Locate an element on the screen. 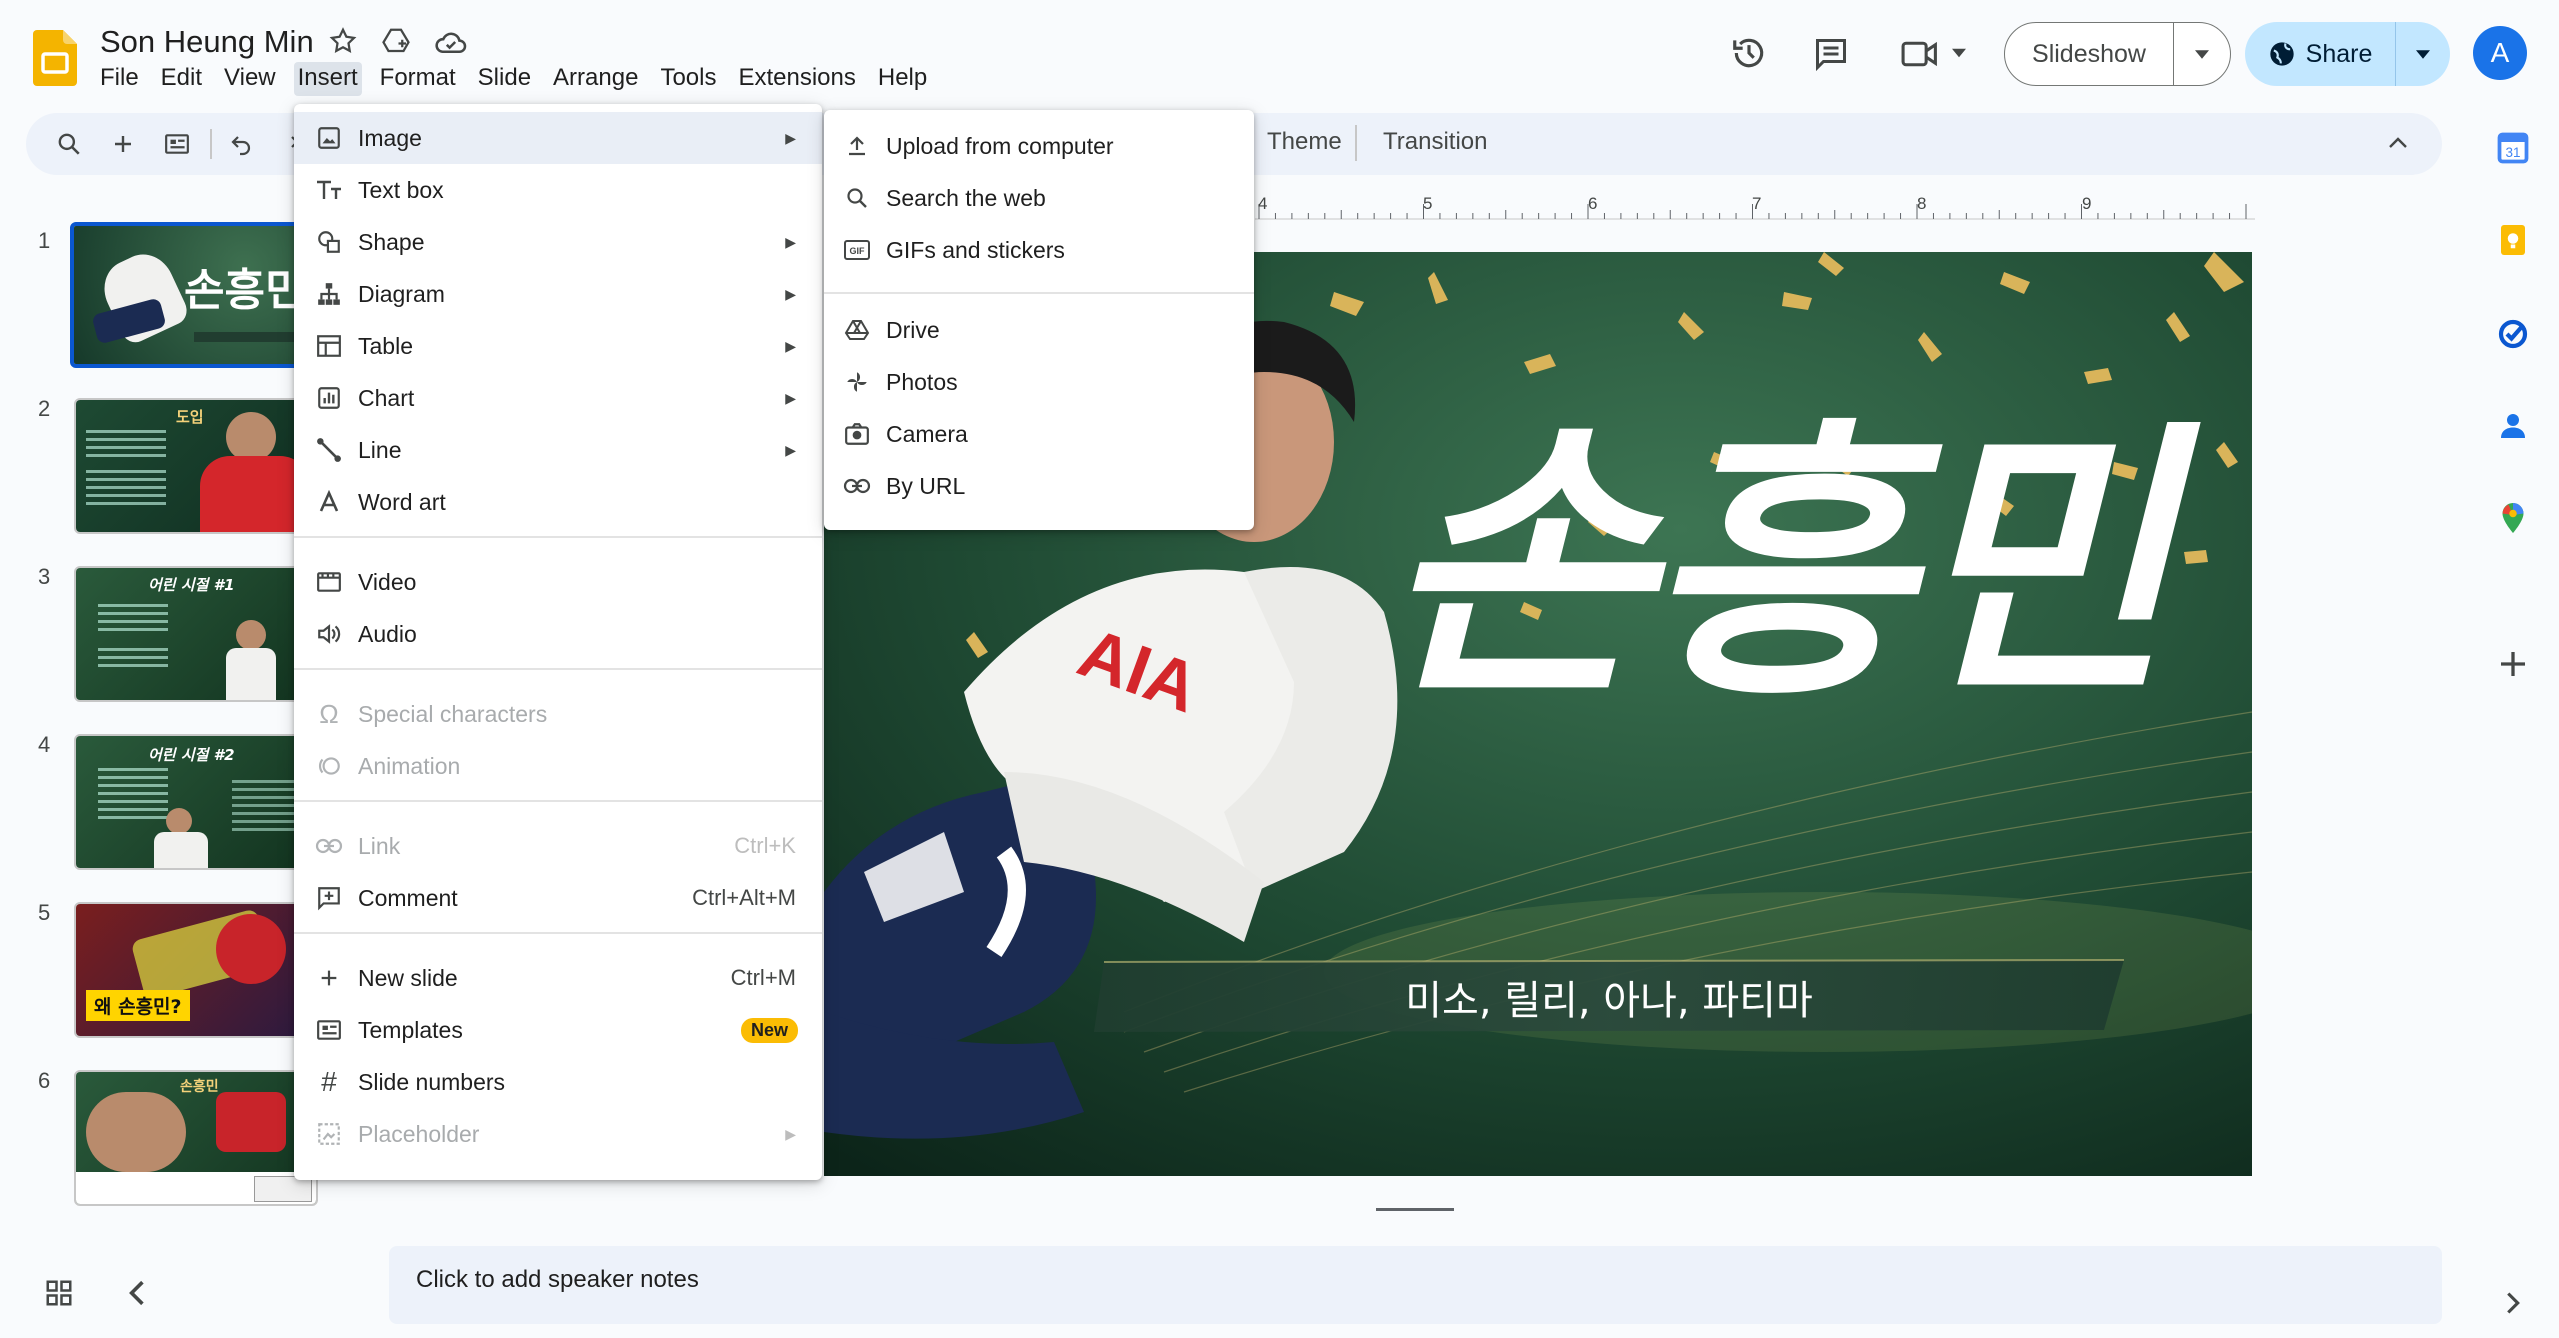 The width and height of the screenshot is (2559, 1338). share-button: Share is located at coordinates (2347, 54).